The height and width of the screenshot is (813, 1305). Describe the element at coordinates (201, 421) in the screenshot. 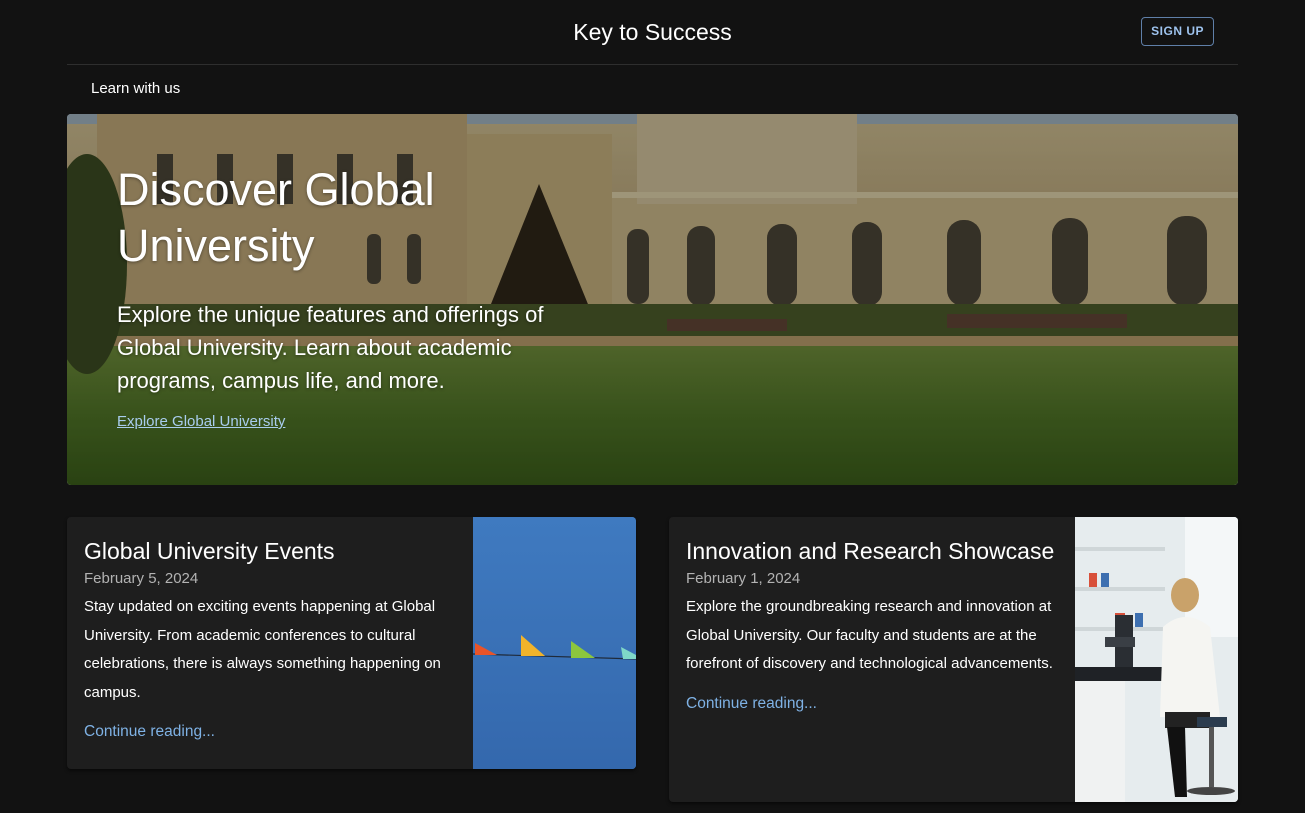

I see `explore-global-university-link: Explore Global University` at that location.